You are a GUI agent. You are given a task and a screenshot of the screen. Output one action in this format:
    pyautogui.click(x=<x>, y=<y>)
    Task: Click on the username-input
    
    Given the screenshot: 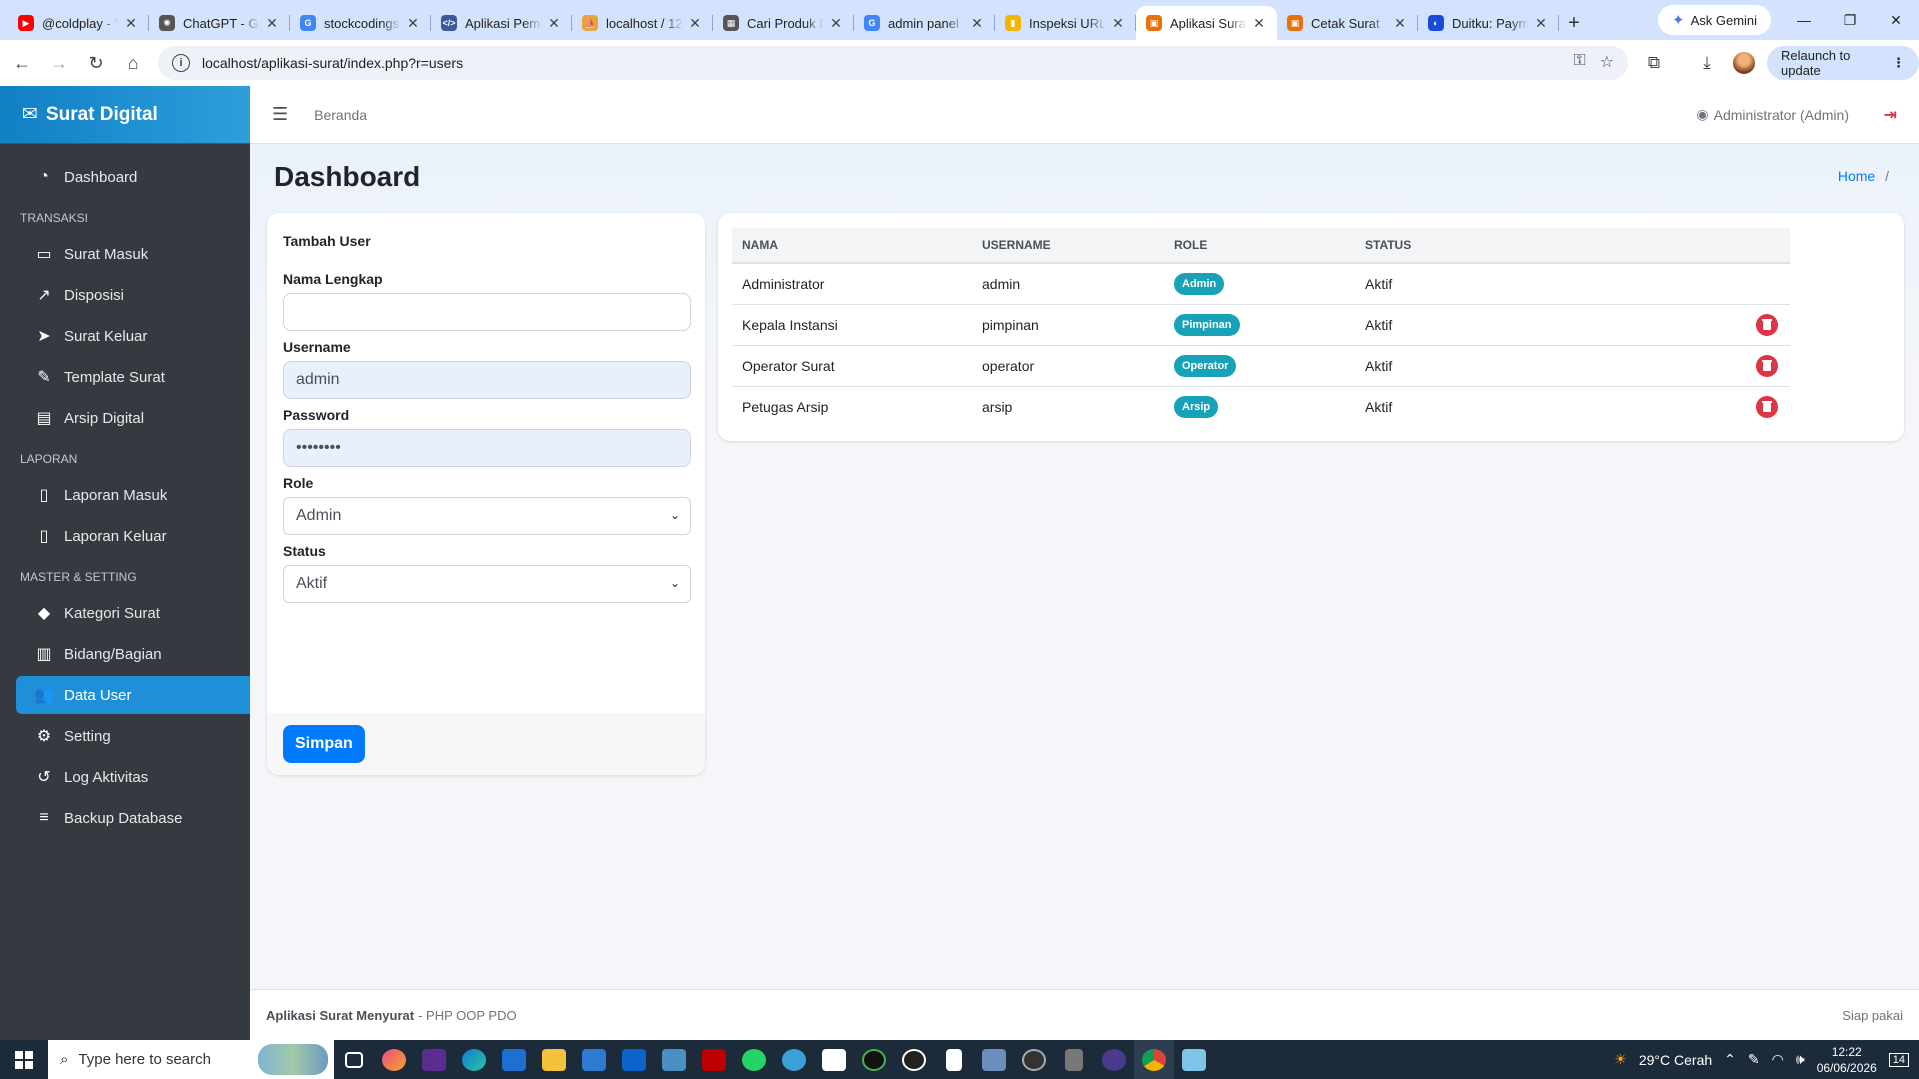 What is the action you would take?
    pyautogui.click(x=487, y=380)
    